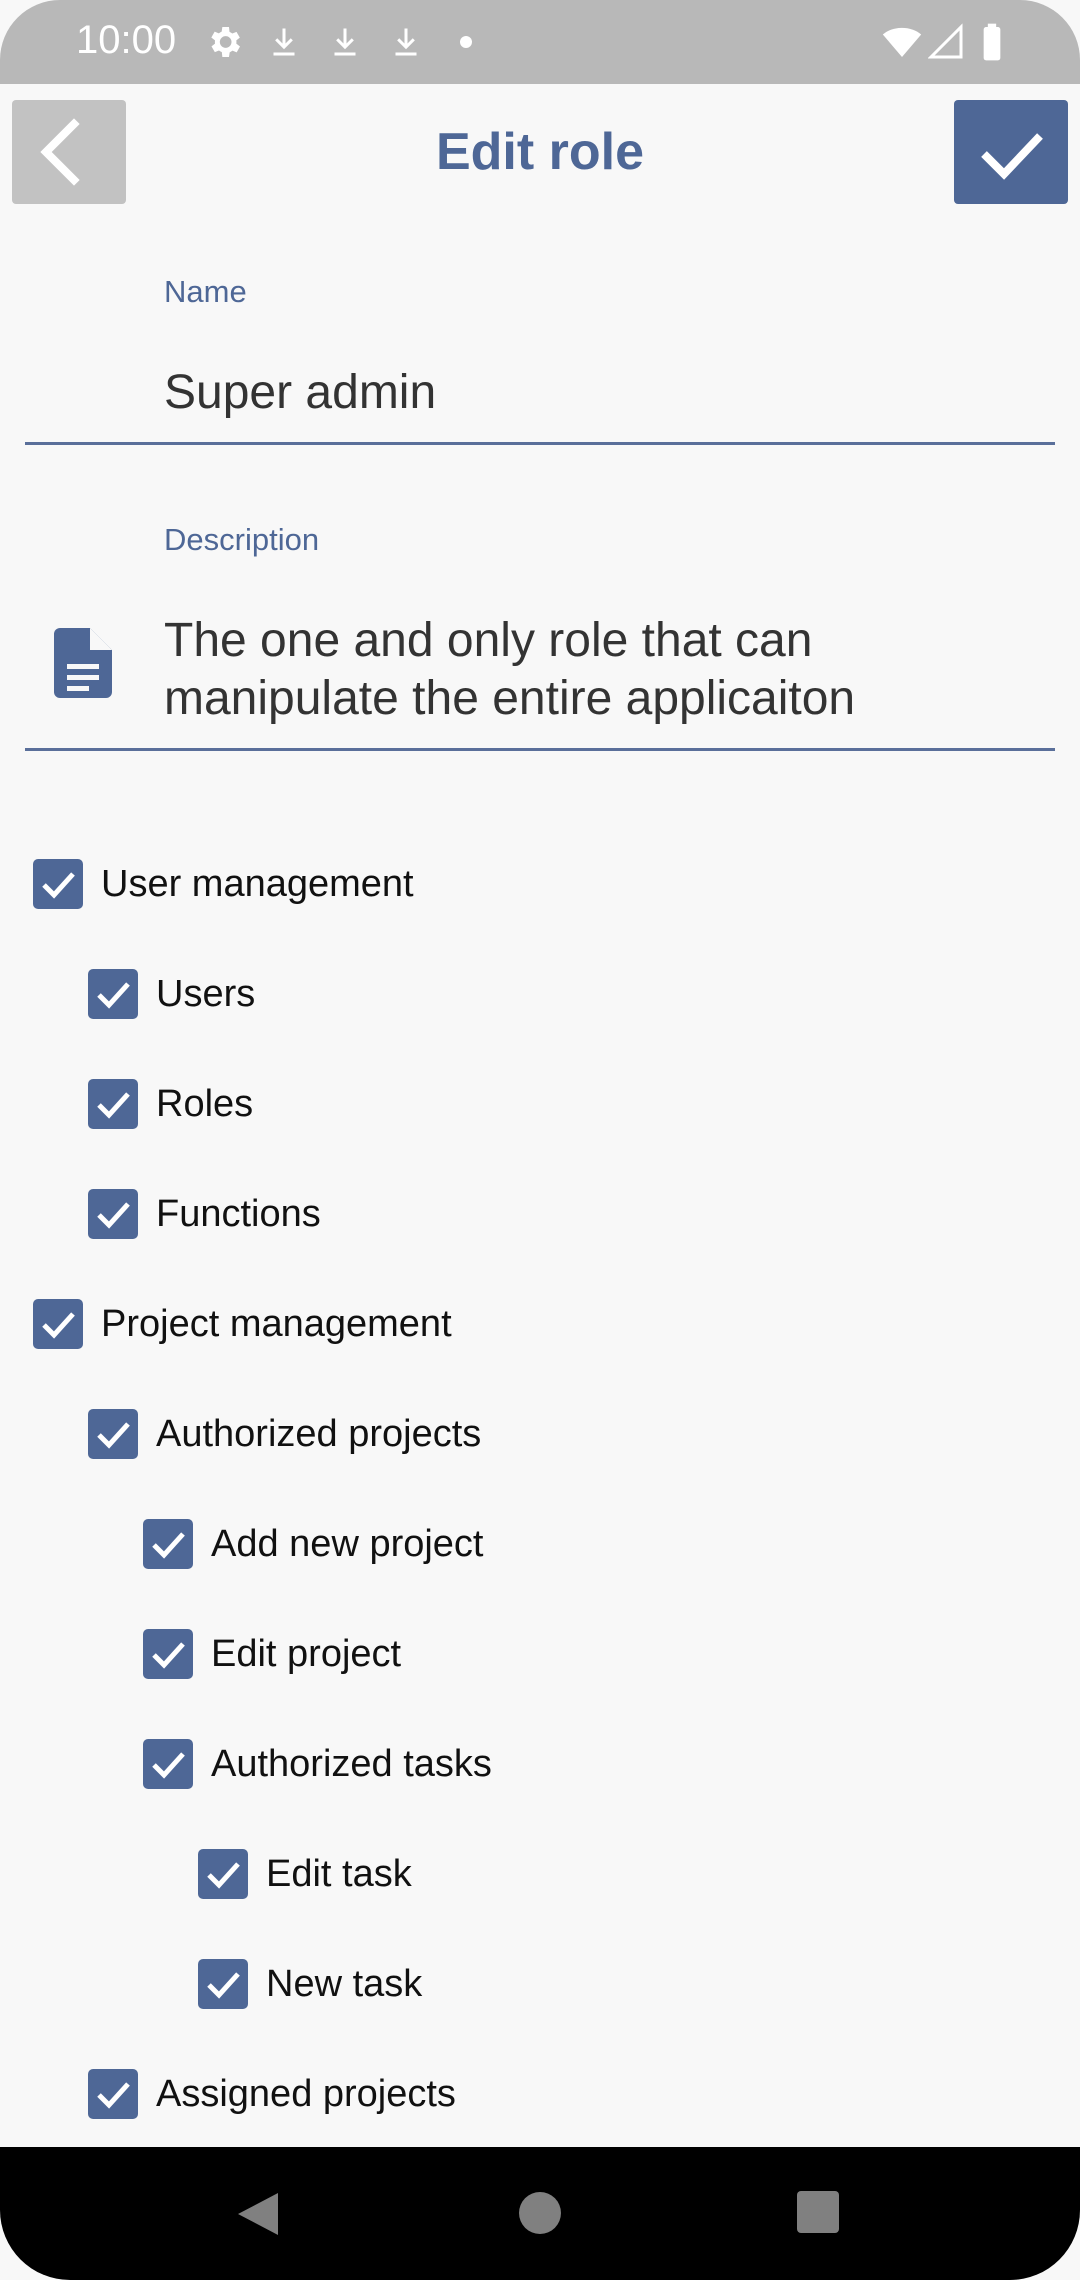 The image size is (1080, 2280). Describe the element at coordinates (339, 1873) in the screenshot. I see `permission-label: Edit task` at that location.